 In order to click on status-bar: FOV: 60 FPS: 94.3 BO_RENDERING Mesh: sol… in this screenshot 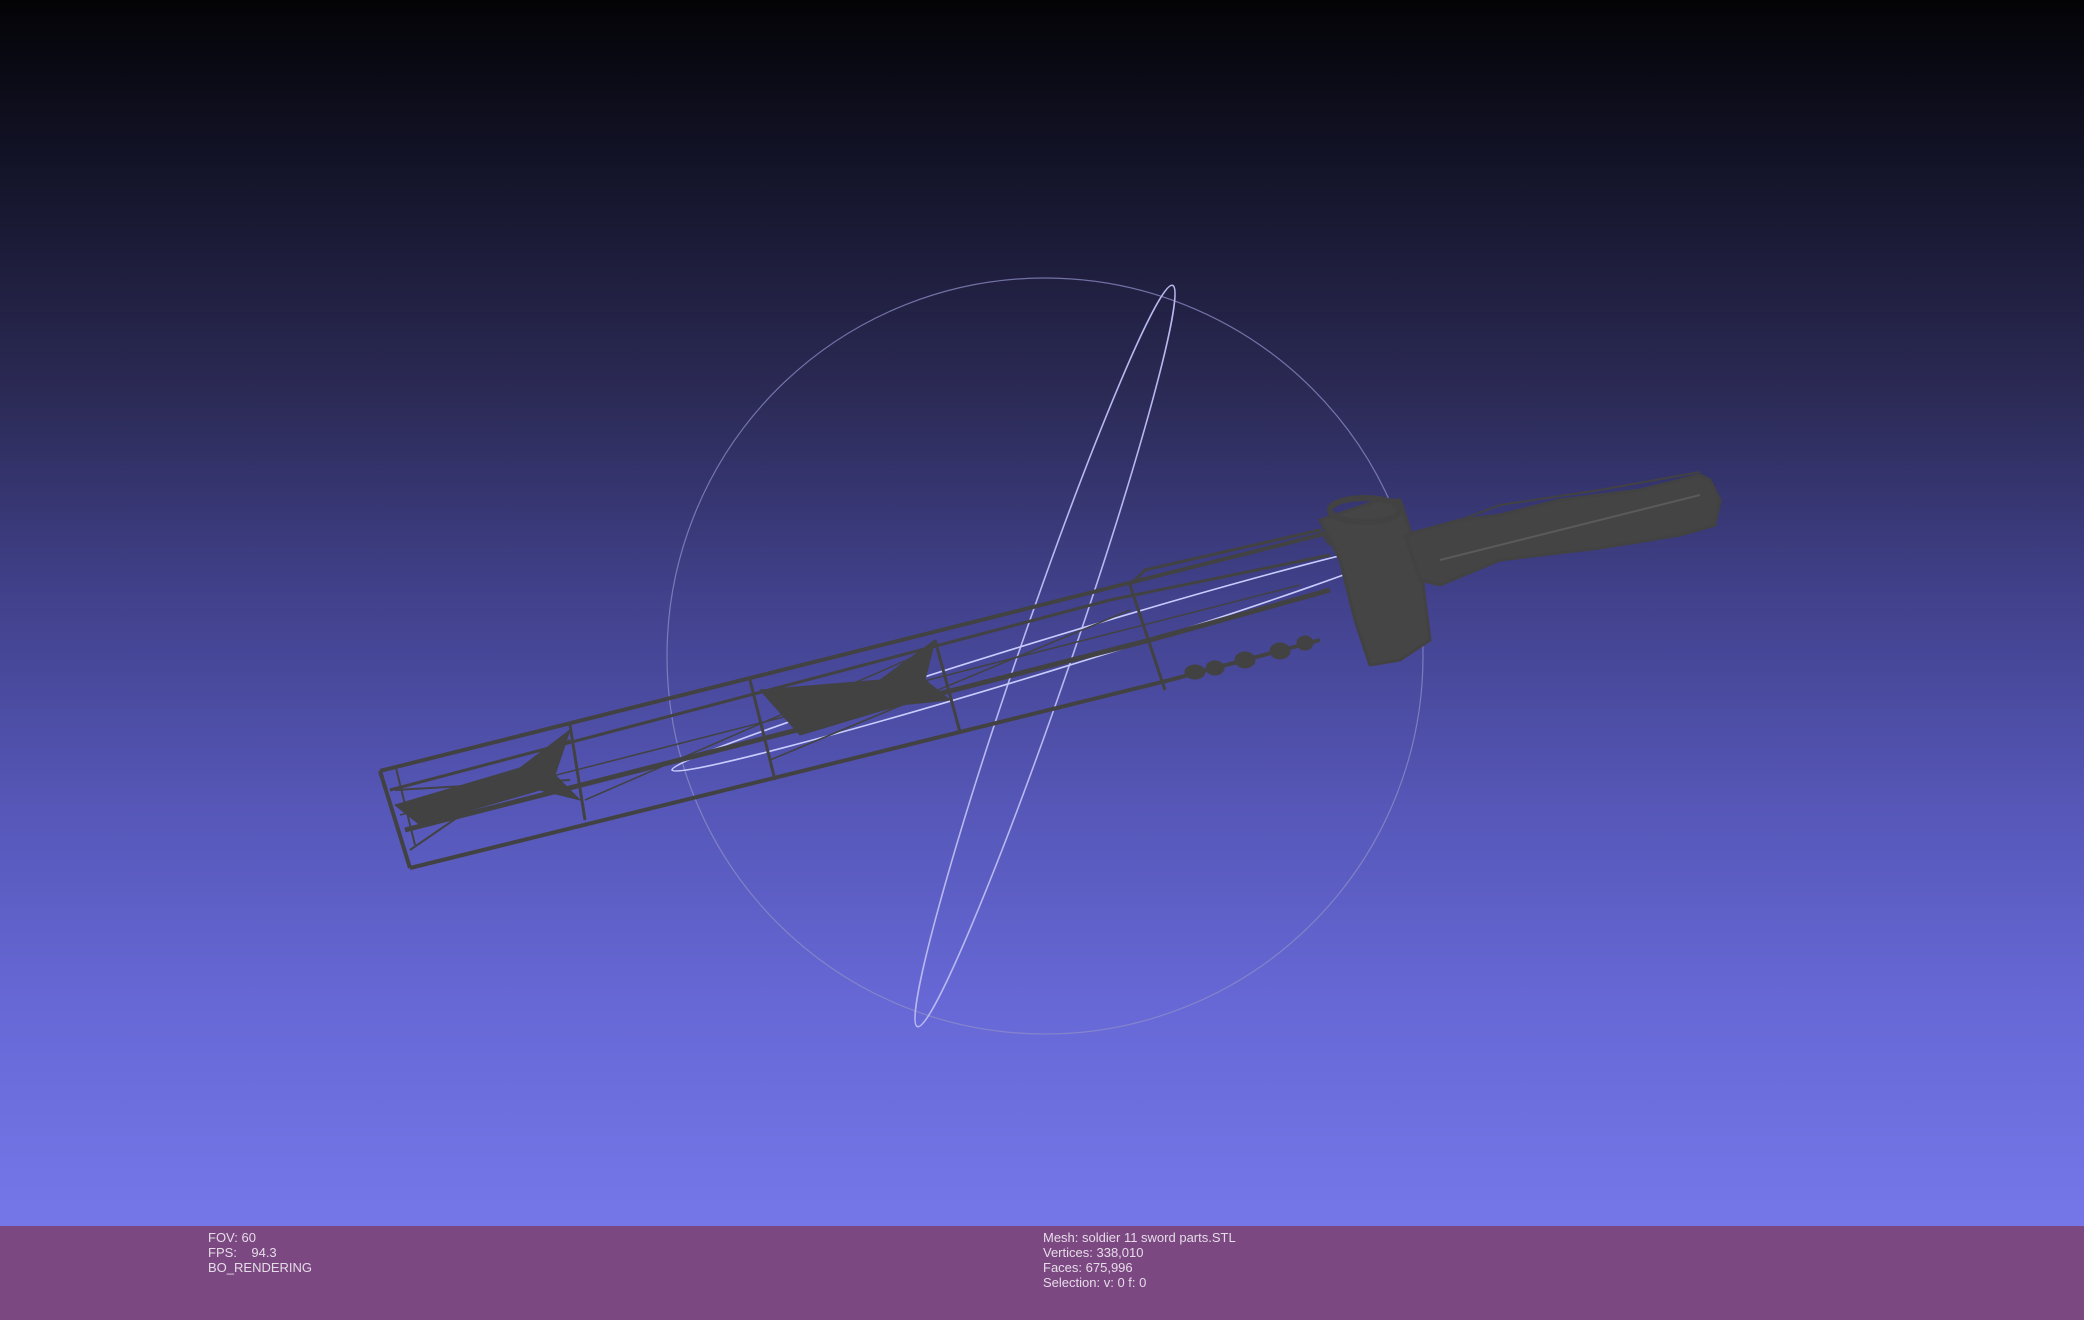, I will do `click(1042, 1273)`.